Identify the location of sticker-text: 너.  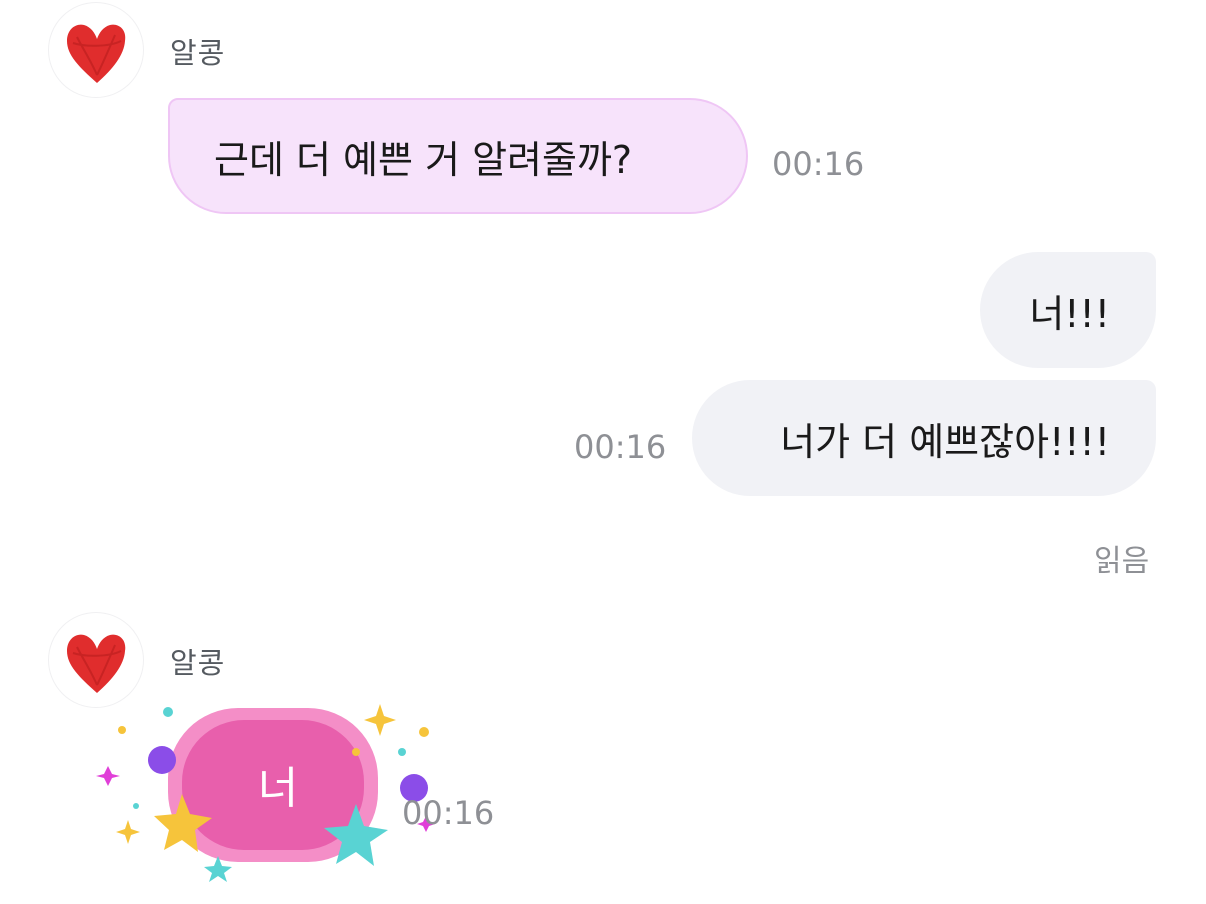
(278, 788).